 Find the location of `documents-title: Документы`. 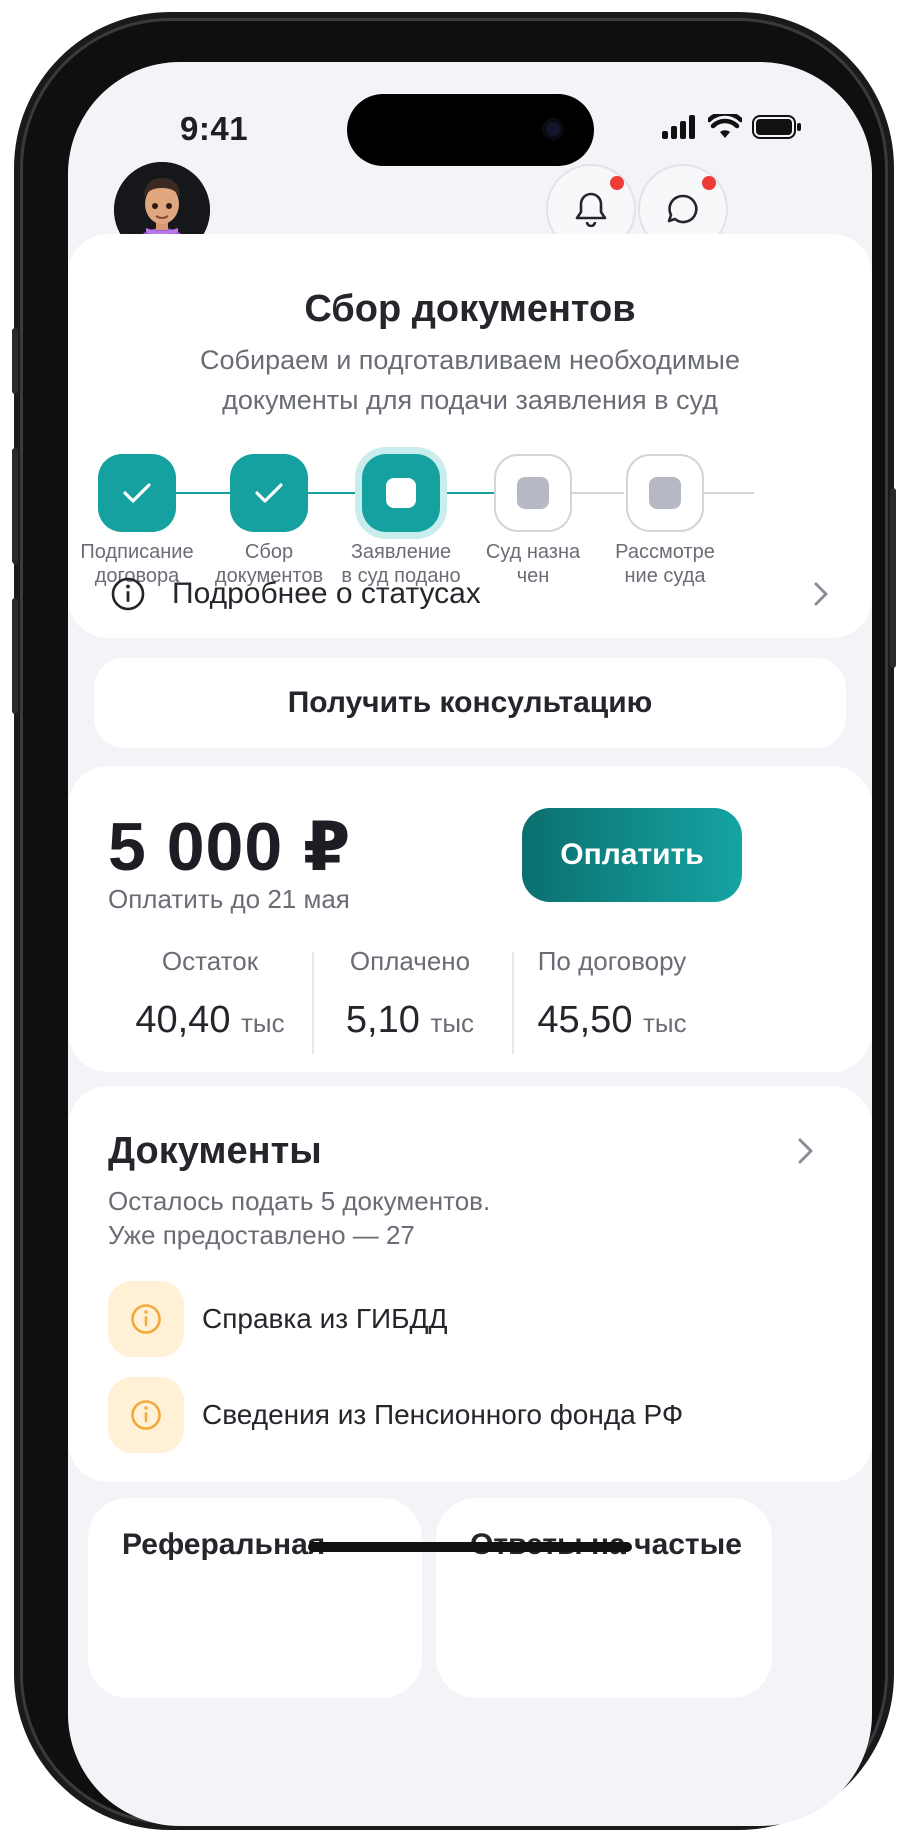

documents-title: Документы is located at coordinates (215, 1151).